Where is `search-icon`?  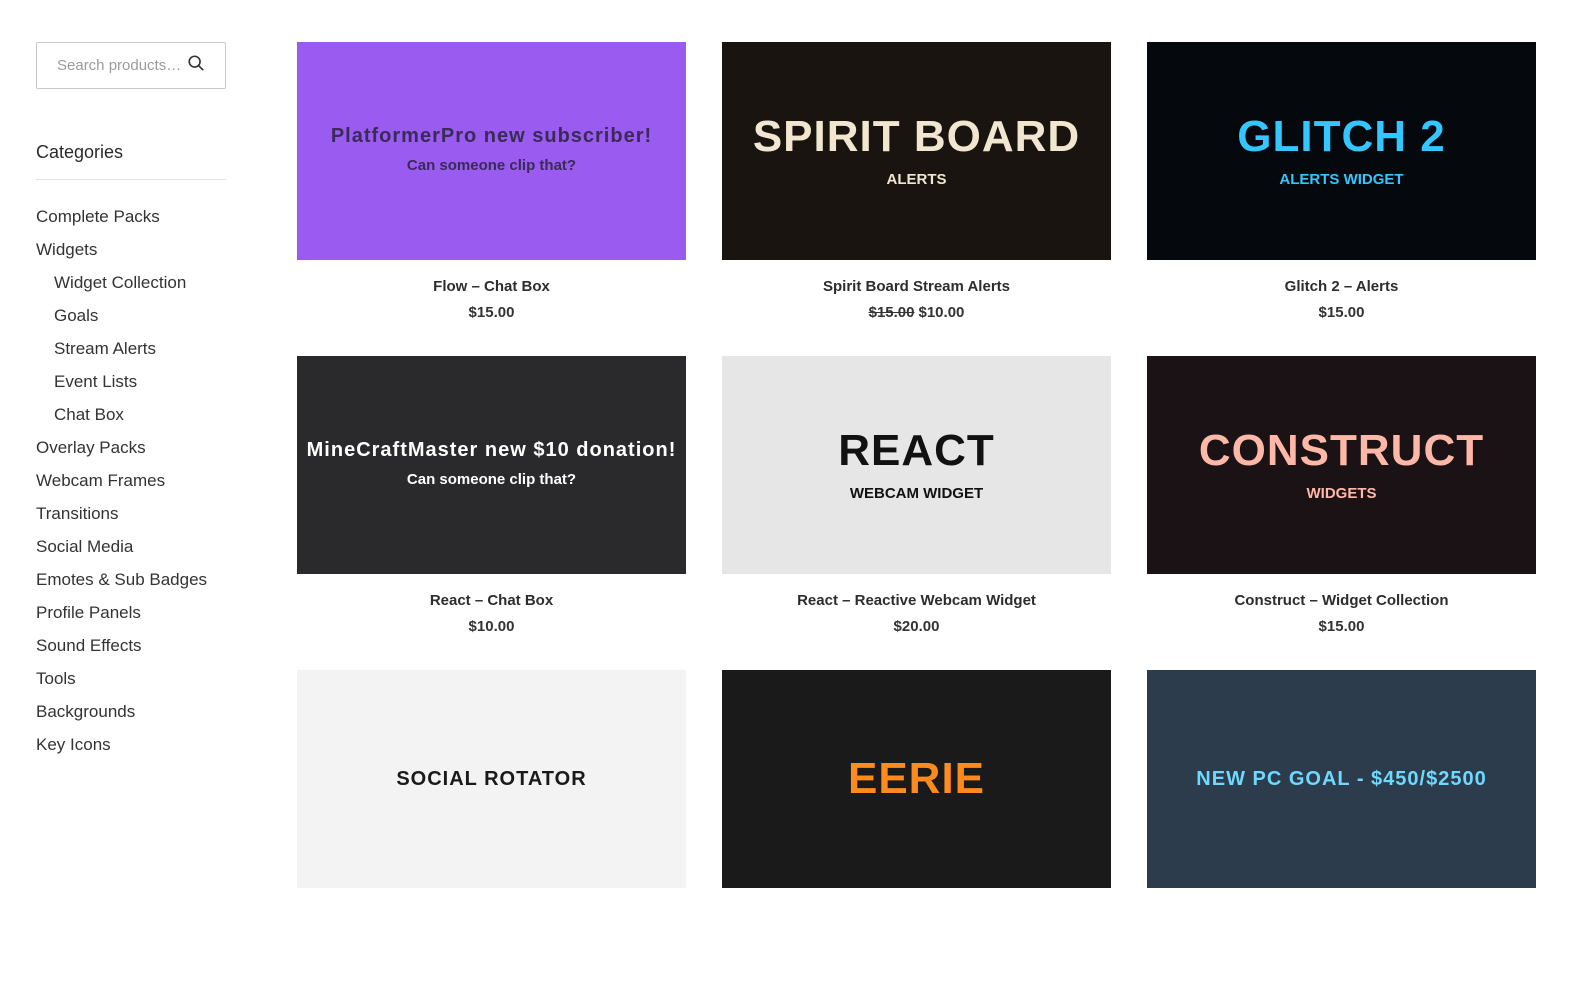 search-icon is located at coordinates (196, 65).